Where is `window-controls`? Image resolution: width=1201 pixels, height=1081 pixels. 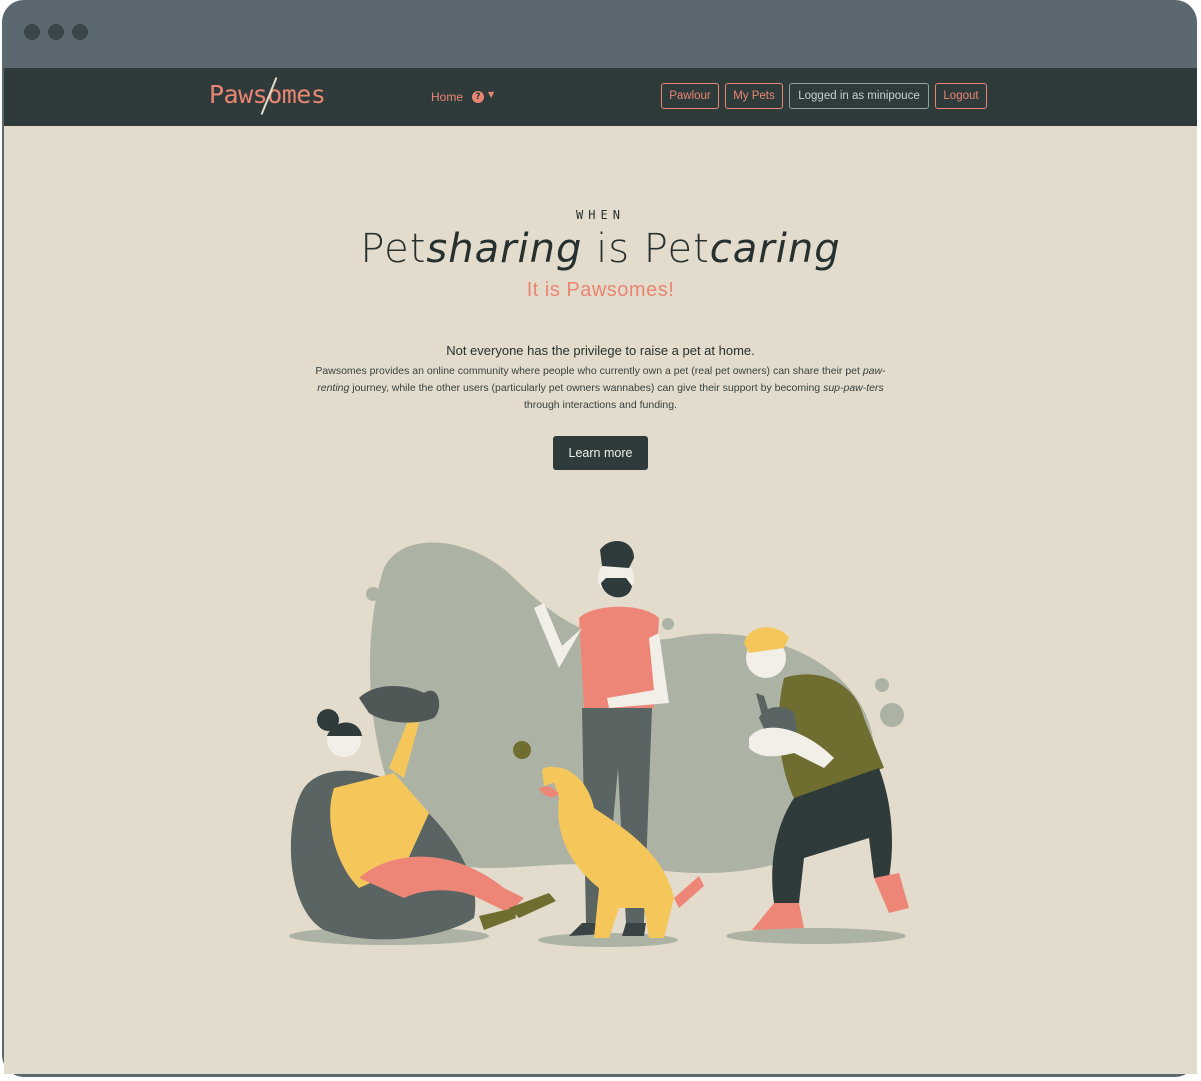 window-controls is located at coordinates (56, 32).